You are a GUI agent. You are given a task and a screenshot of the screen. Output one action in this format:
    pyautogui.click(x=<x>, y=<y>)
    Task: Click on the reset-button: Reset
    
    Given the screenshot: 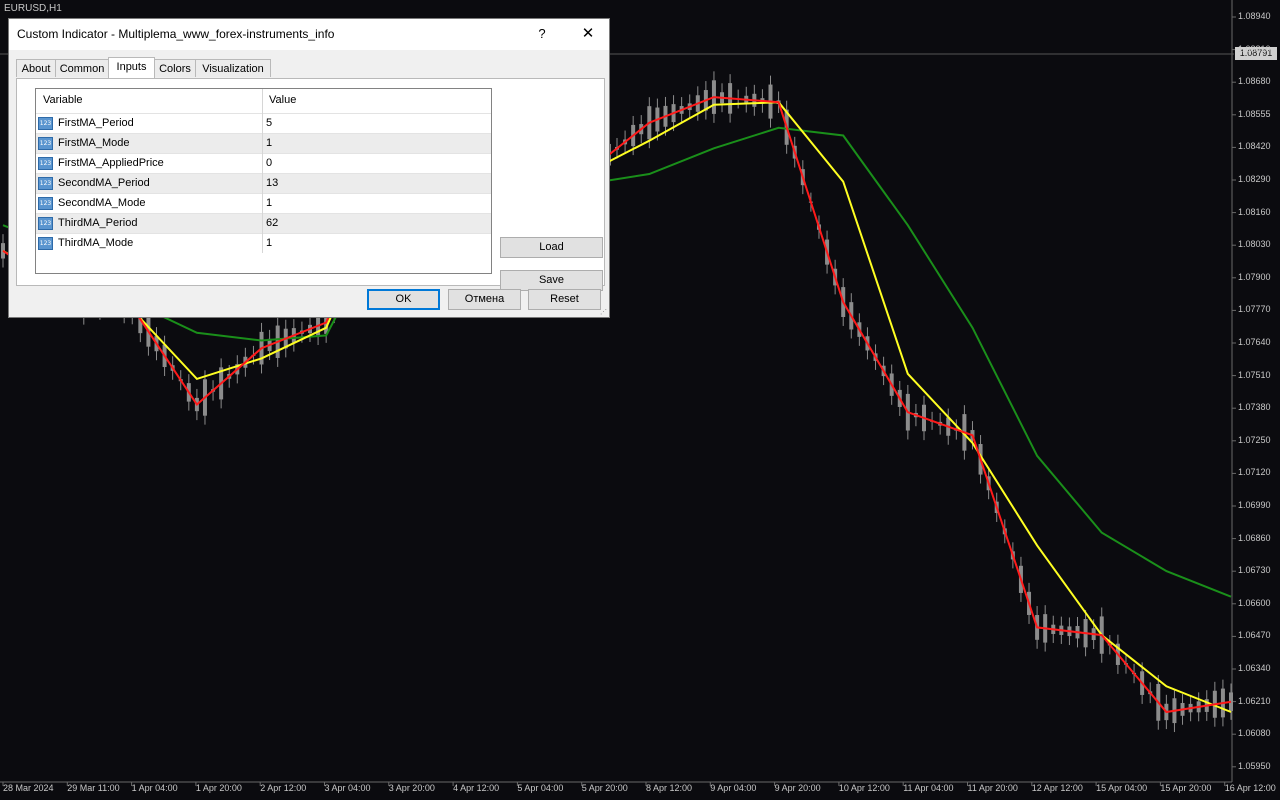 What is the action you would take?
    pyautogui.click(x=564, y=299)
    